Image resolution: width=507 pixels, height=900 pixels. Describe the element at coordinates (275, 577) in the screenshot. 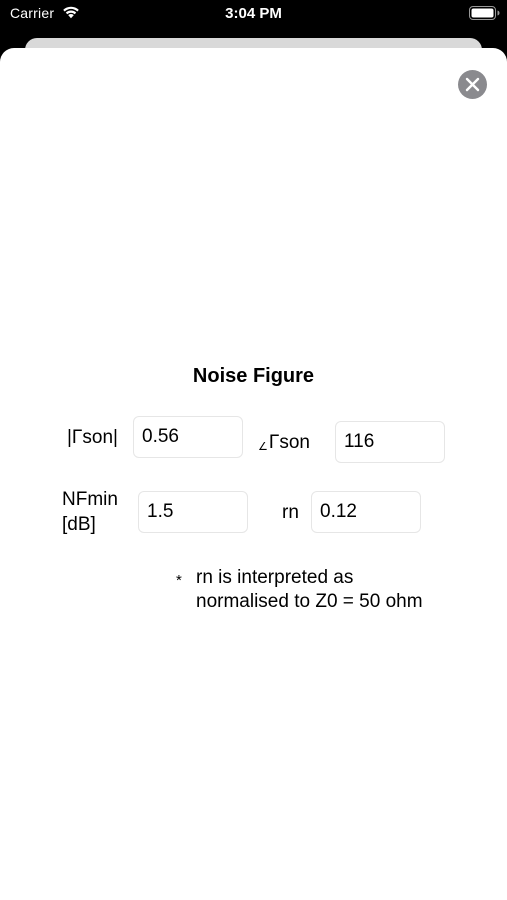

I see `rn-note-line1: rn is interpreted as` at that location.